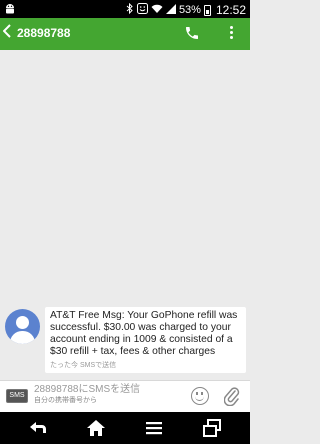  I want to click on message-input: 28898788にSMSを送信 自分の携帯番号から, so click(106, 397).